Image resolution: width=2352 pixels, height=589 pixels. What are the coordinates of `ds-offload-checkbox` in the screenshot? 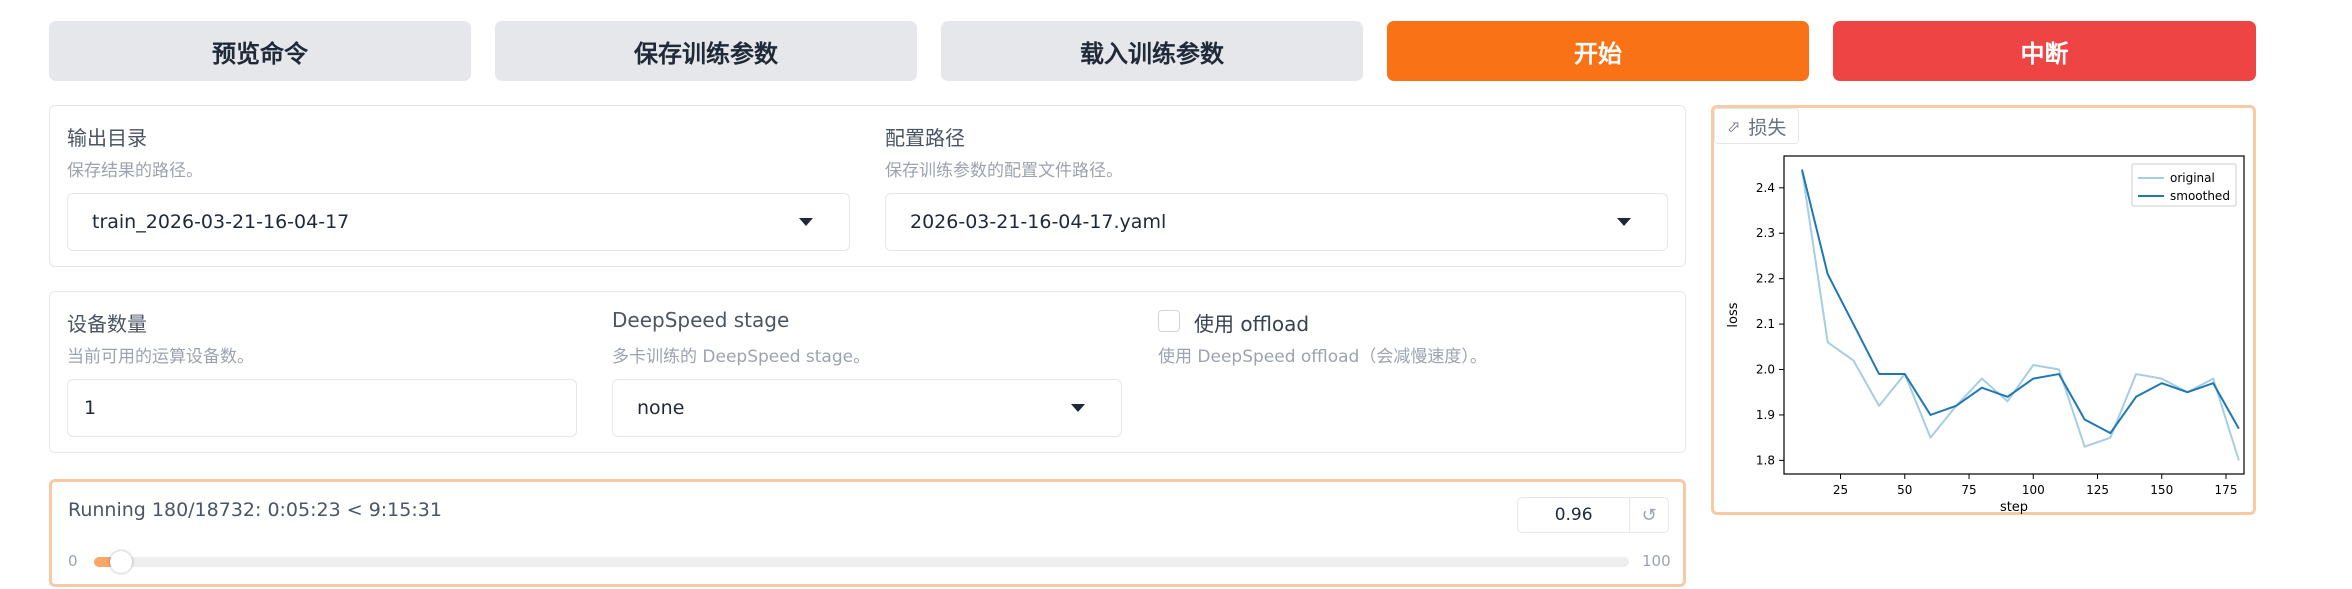 It's located at (1169, 321).